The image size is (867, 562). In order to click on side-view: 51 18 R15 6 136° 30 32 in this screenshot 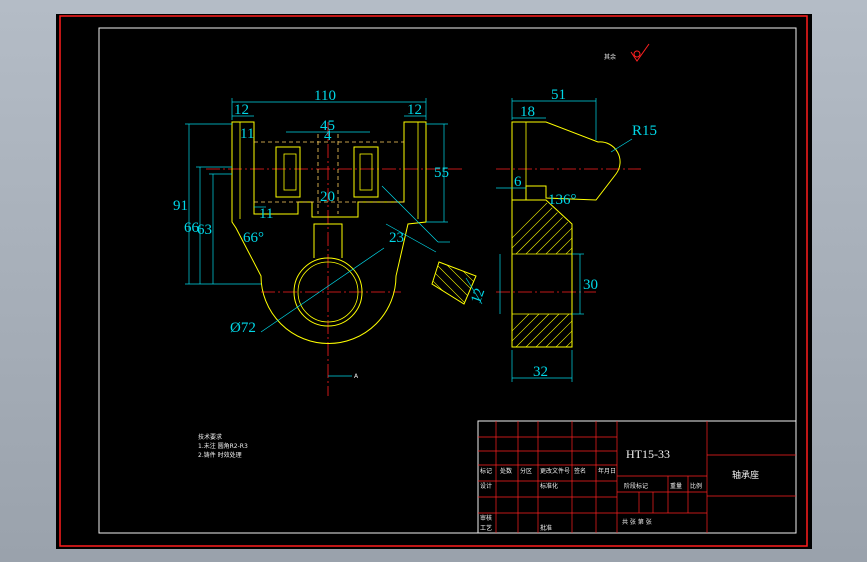, I will do `click(576, 234)`.